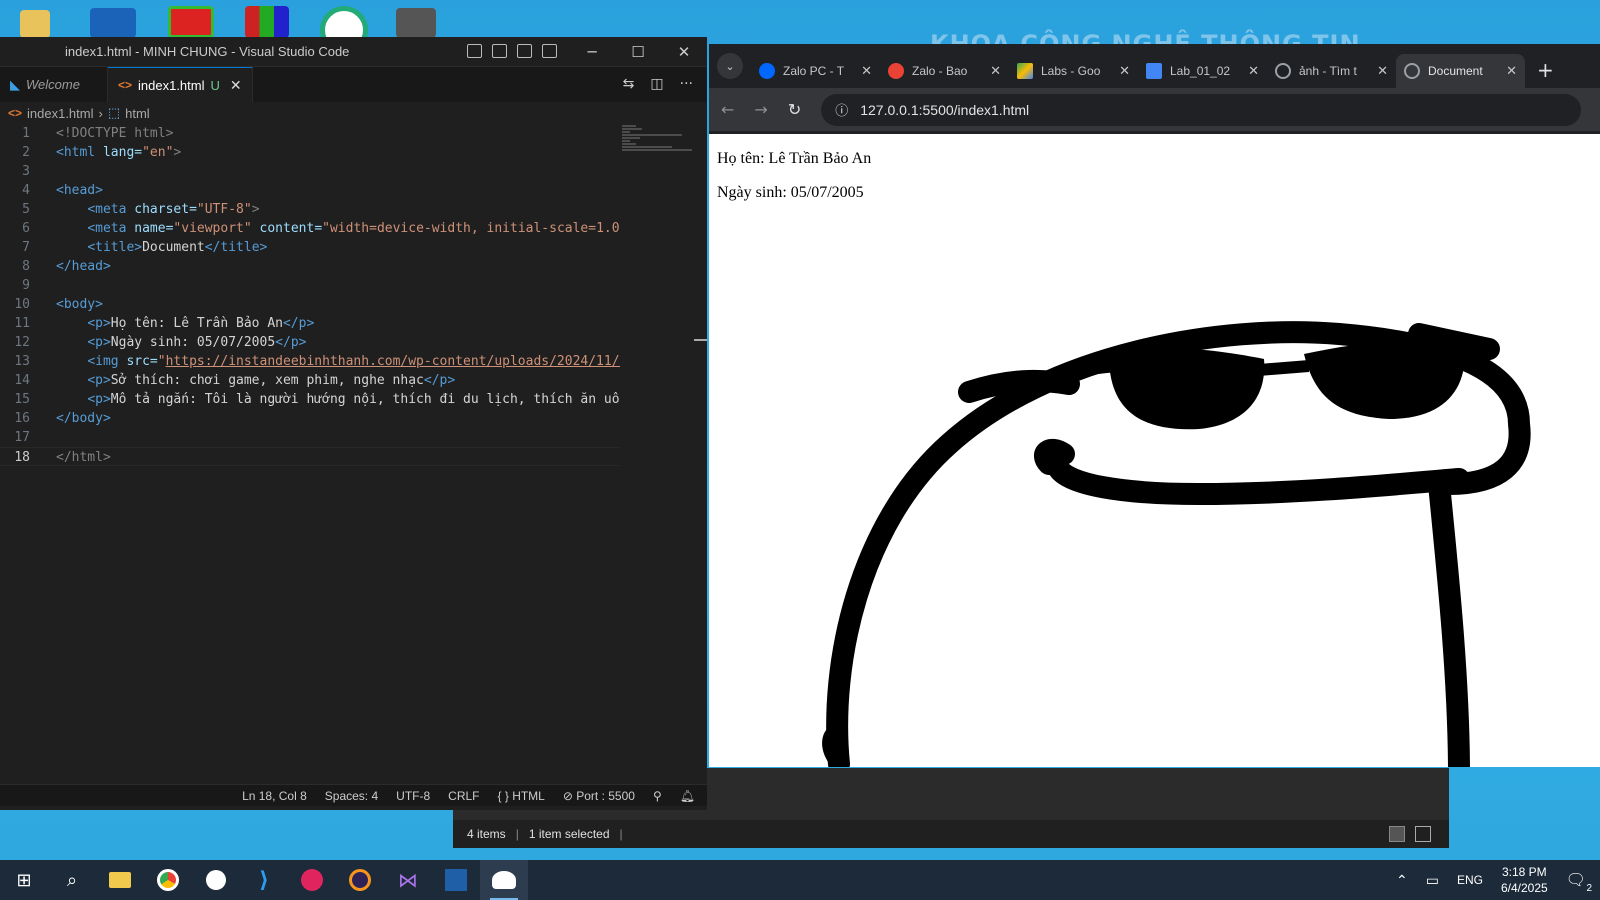  I want to click on browser-tab: ảnh - Tìm t ✕, so click(1331, 71).